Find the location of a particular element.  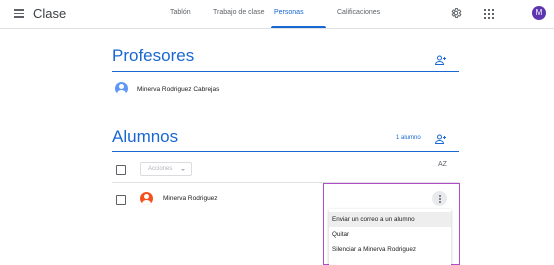

active-tab-indicator is located at coordinates (298, 27).